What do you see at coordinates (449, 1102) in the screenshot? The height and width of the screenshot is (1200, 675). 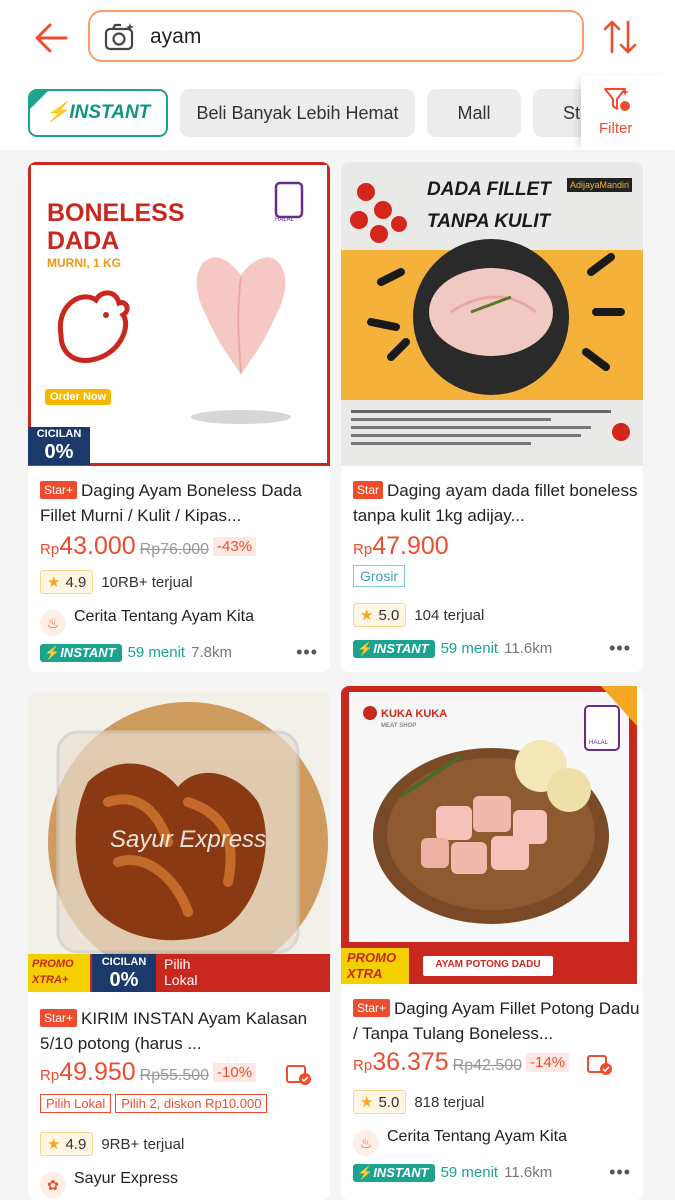 I see `sold-count: 818 terjual` at bounding box center [449, 1102].